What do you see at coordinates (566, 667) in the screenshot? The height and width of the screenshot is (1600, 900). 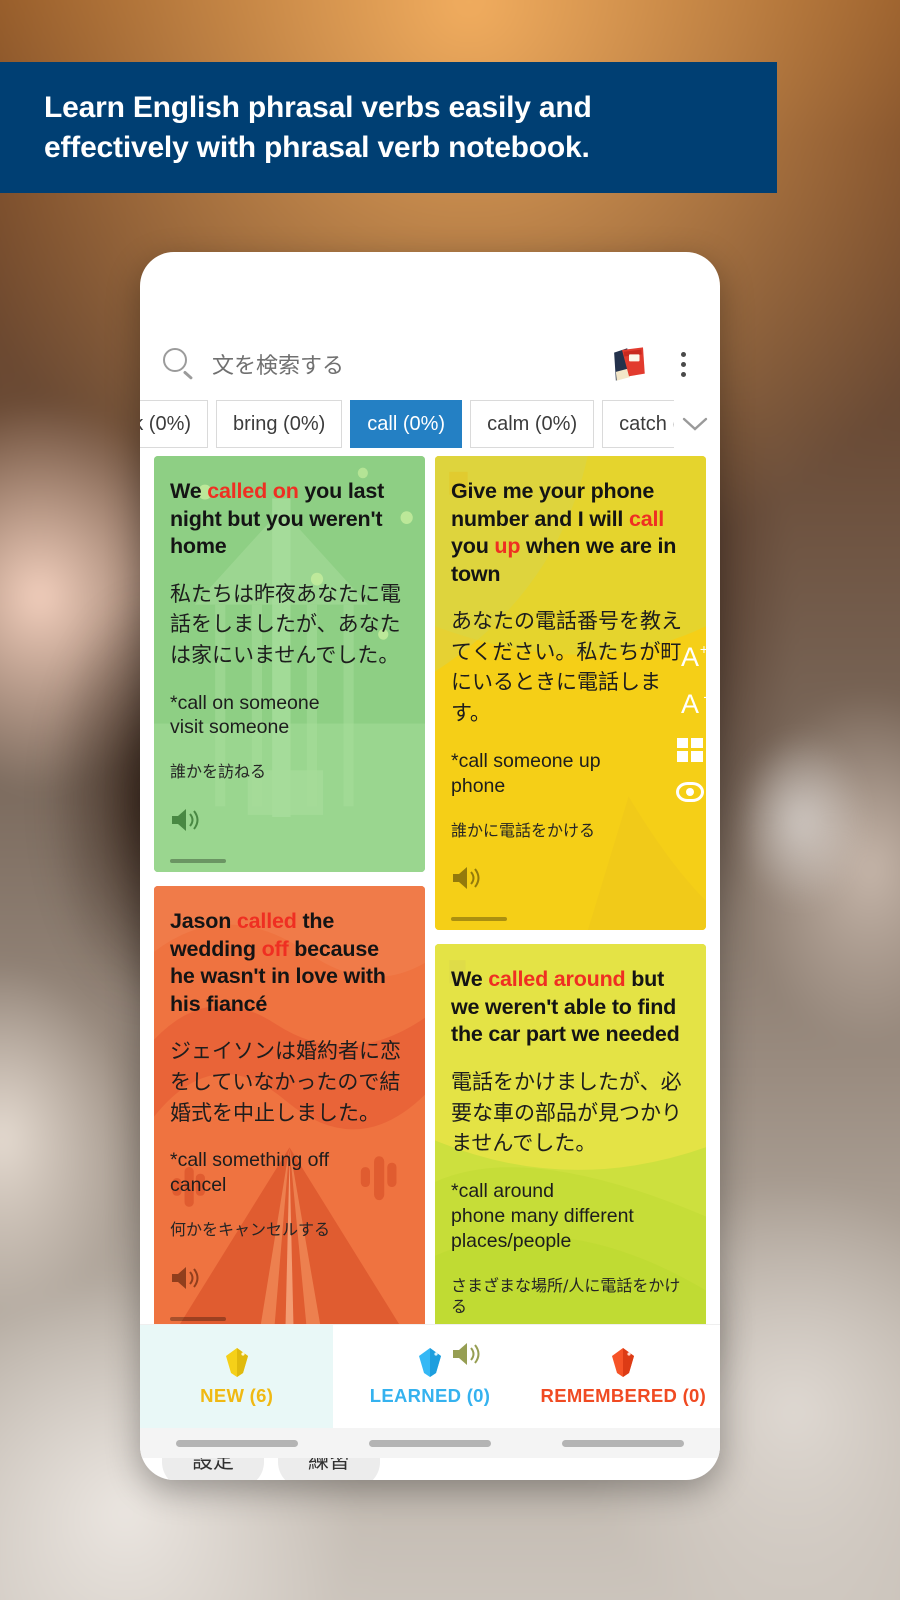 I see `card-japanese-text: あなたの電話番号を教えてください。私たちが町にいるときに電話します。` at bounding box center [566, 667].